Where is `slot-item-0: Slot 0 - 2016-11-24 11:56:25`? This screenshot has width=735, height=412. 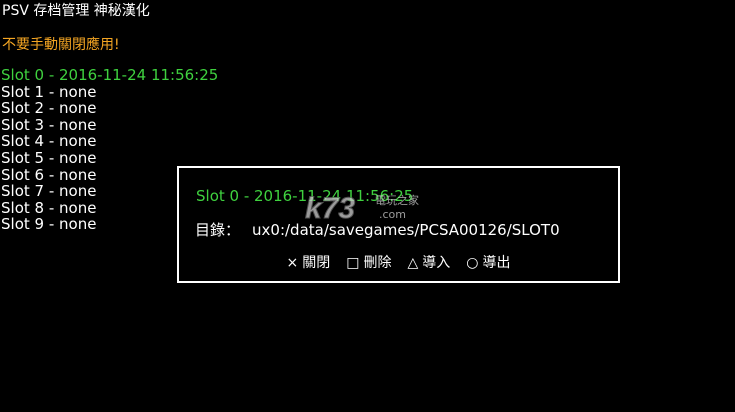 slot-item-0: Slot 0 - 2016-11-24 11:56:25 is located at coordinates (109, 75).